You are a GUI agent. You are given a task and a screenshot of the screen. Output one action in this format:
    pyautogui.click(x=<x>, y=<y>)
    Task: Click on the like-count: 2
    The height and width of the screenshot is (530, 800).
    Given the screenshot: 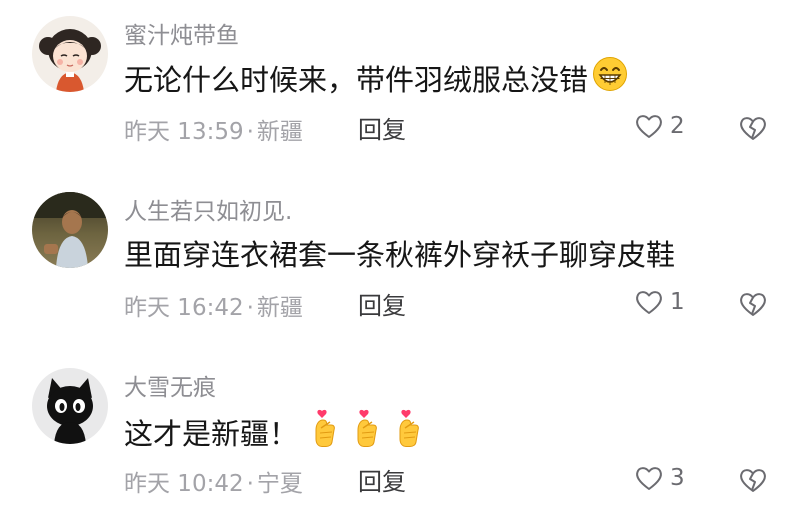 What is the action you would take?
    pyautogui.click(x=677, y=126)
    